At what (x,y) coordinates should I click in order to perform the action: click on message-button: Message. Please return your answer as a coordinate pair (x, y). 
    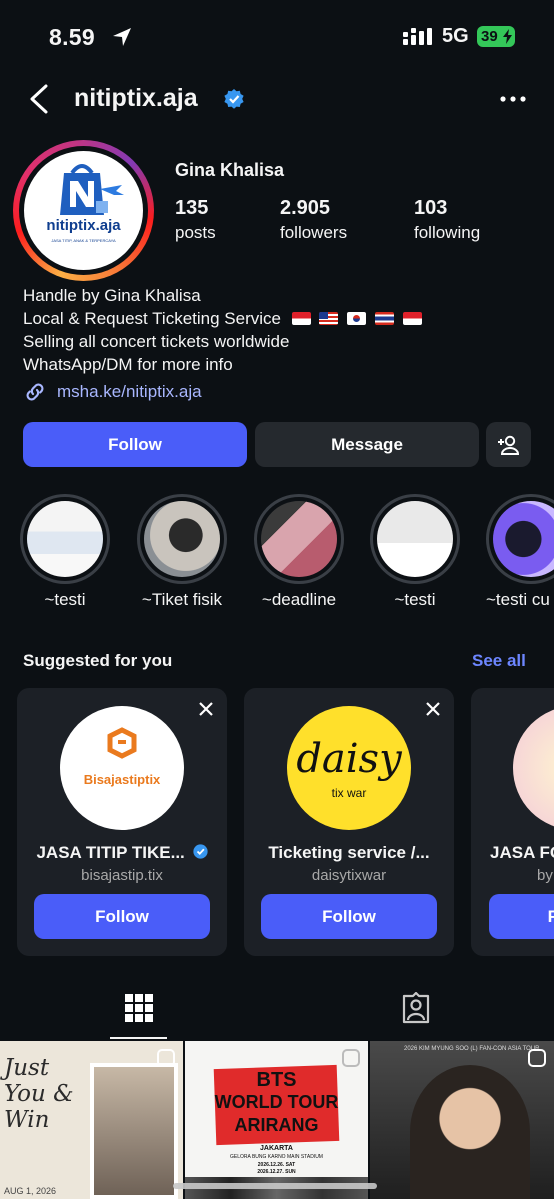
    Looking at the image, I should click on (367, 444).